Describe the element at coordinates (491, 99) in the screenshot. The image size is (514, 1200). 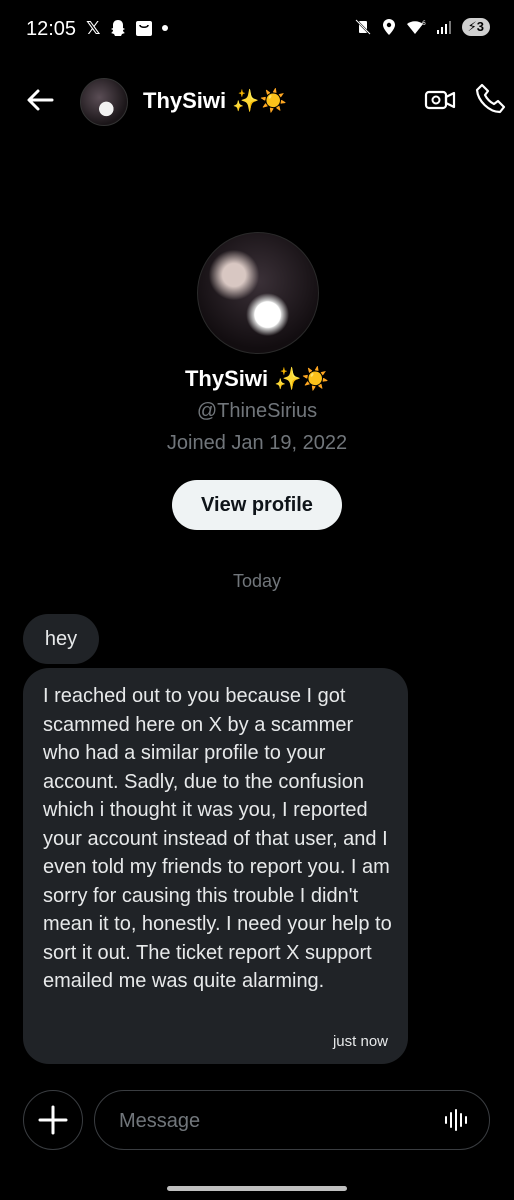
I see `phone-icon` at that location.